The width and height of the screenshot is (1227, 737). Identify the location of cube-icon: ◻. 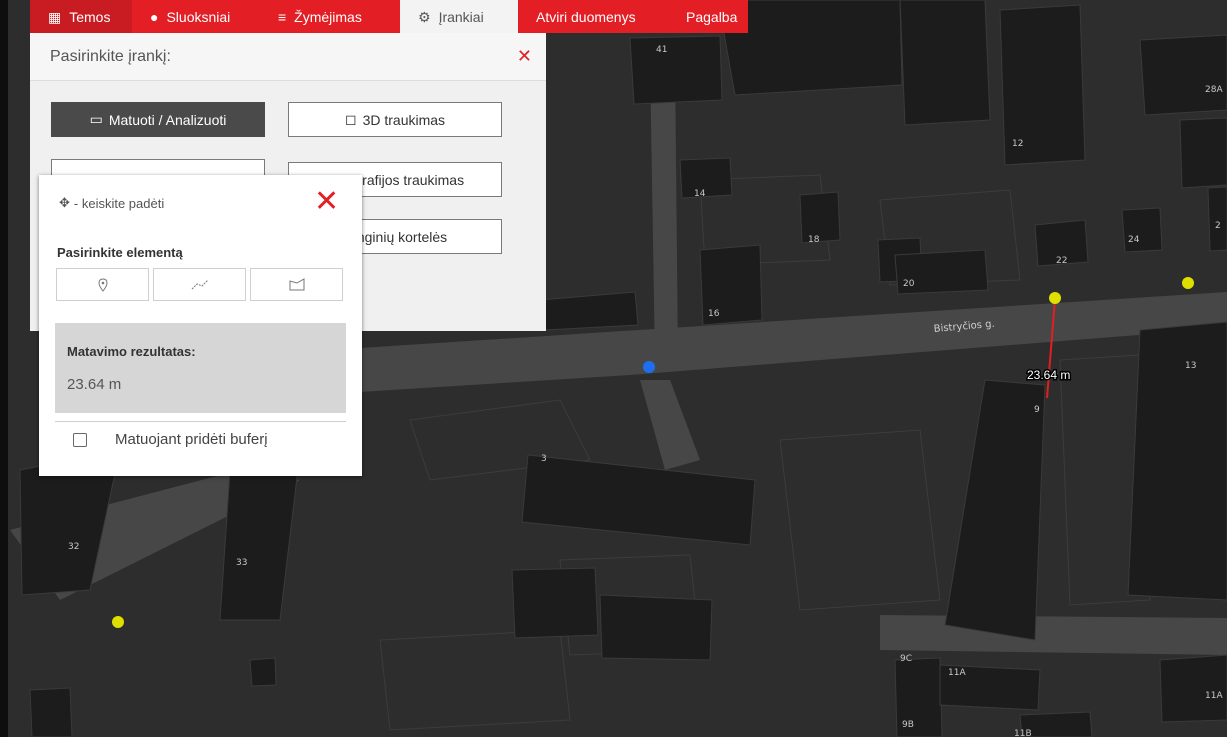
(350, 119).